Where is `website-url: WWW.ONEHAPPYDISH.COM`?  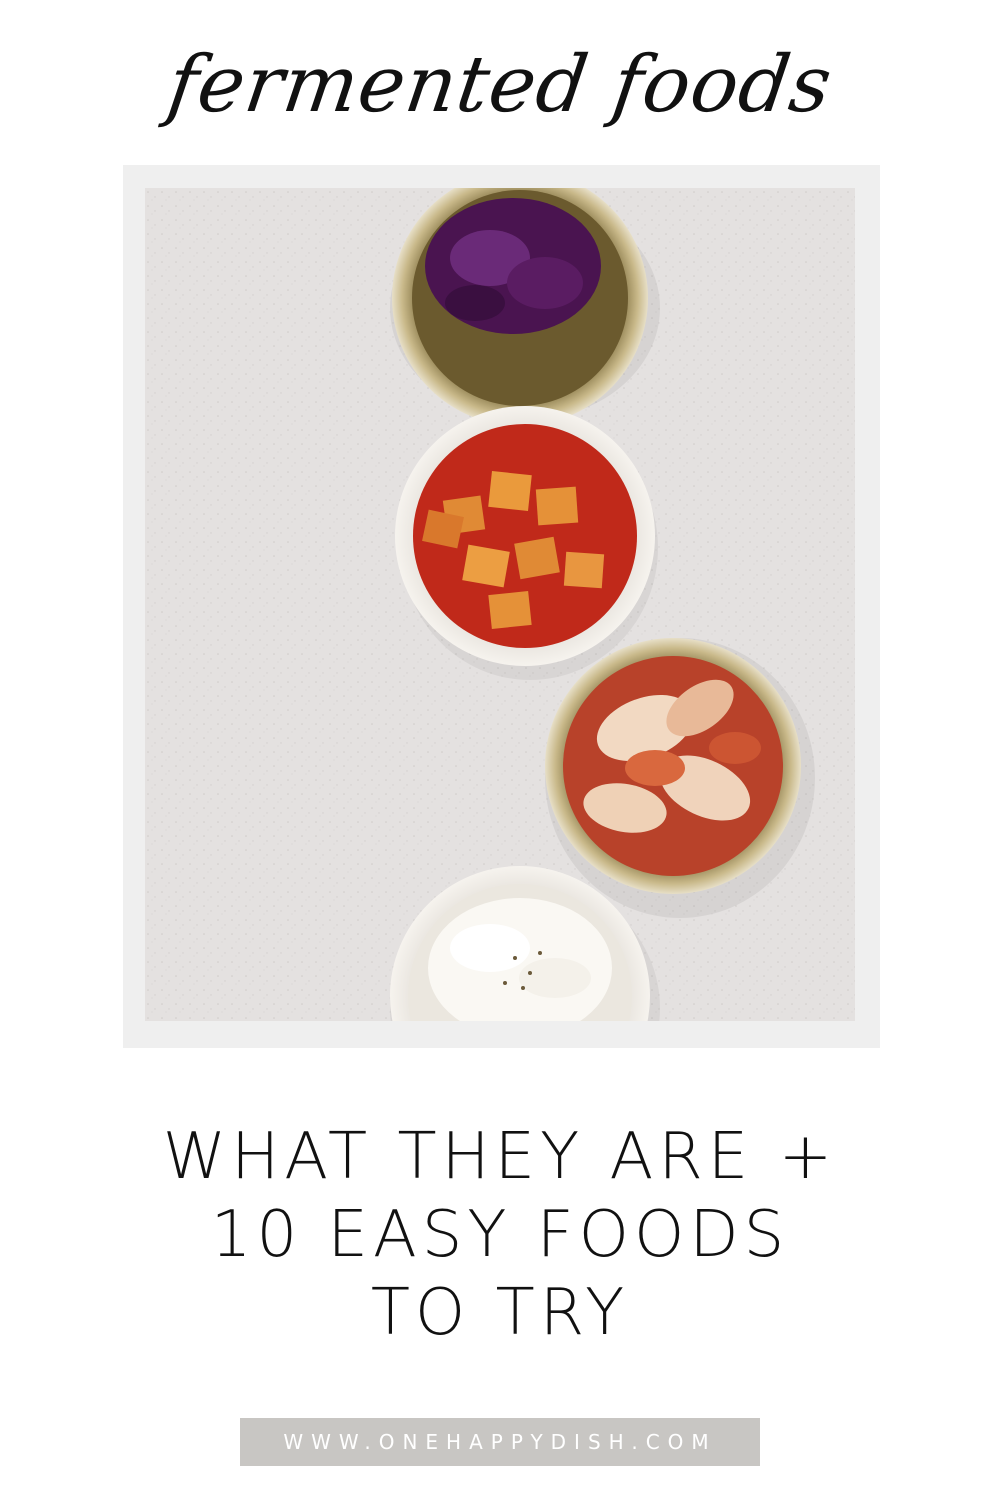
website-url: WWW.ONEHAPPYDISH.COM is located at coordinates (500, 1442).